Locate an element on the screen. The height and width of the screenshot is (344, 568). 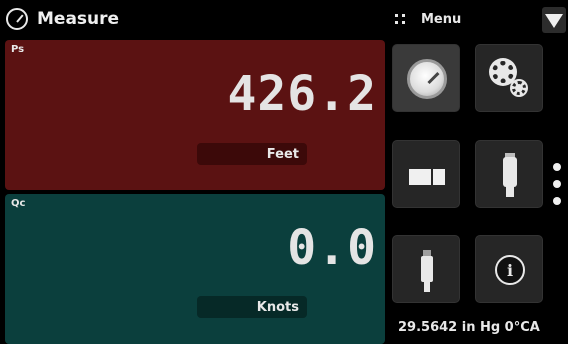
menu-tile-measure is located at coordinates (426, 78).